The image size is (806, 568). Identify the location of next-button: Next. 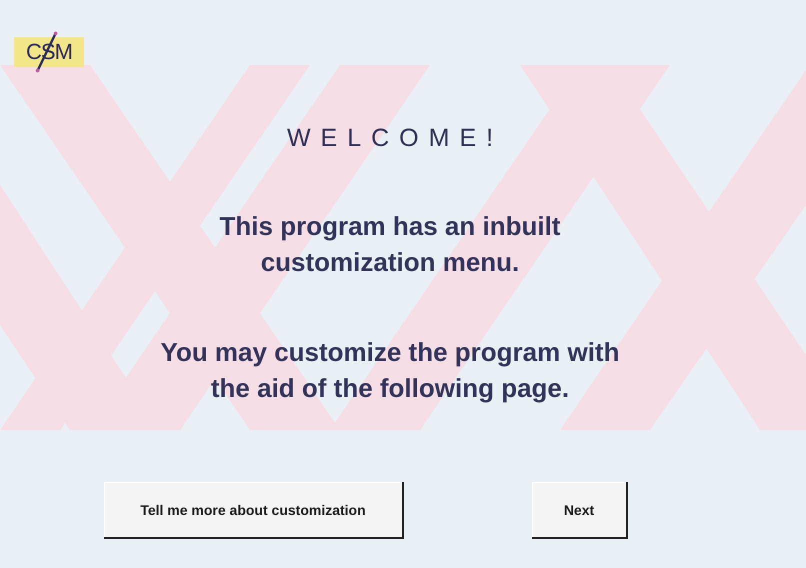
(580, 510).